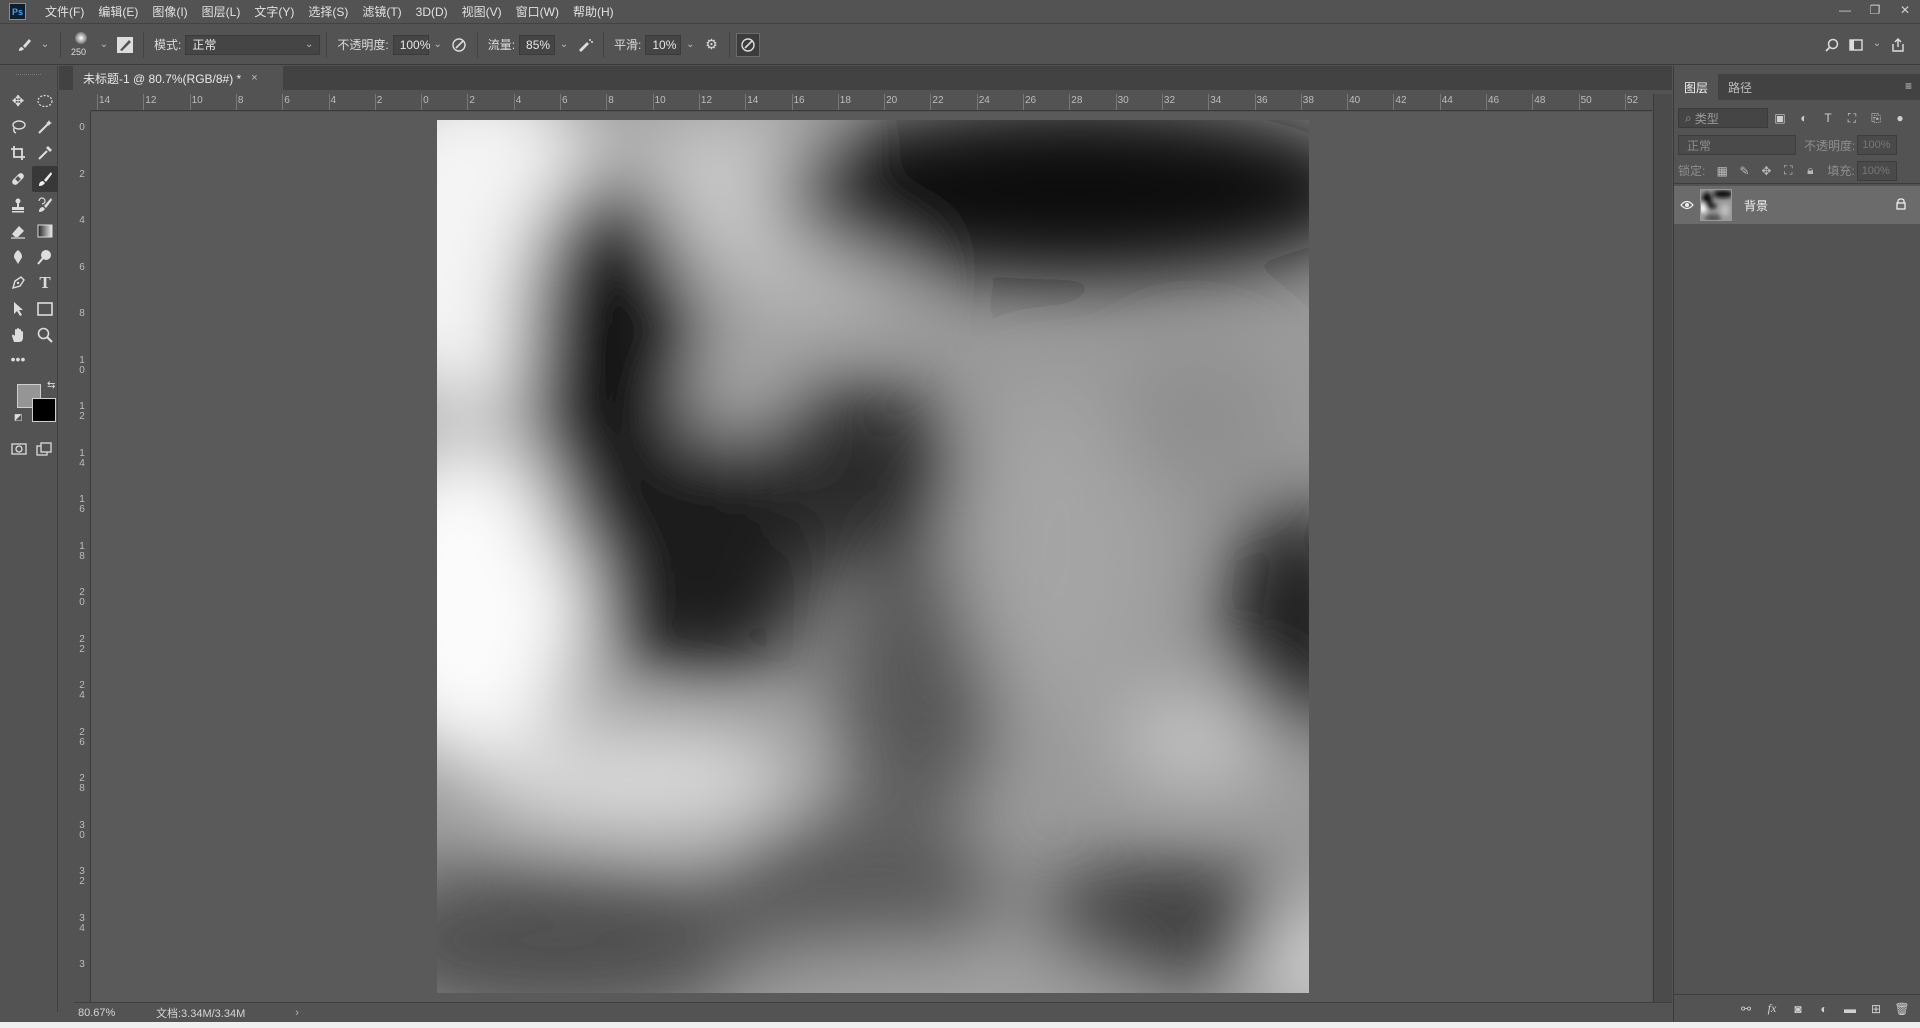 The height and width of the screenshot is (1028, 1920). Describe the element at coordinates (1905, 10) in the screenshot. I see `close-button: ✕` at that location.